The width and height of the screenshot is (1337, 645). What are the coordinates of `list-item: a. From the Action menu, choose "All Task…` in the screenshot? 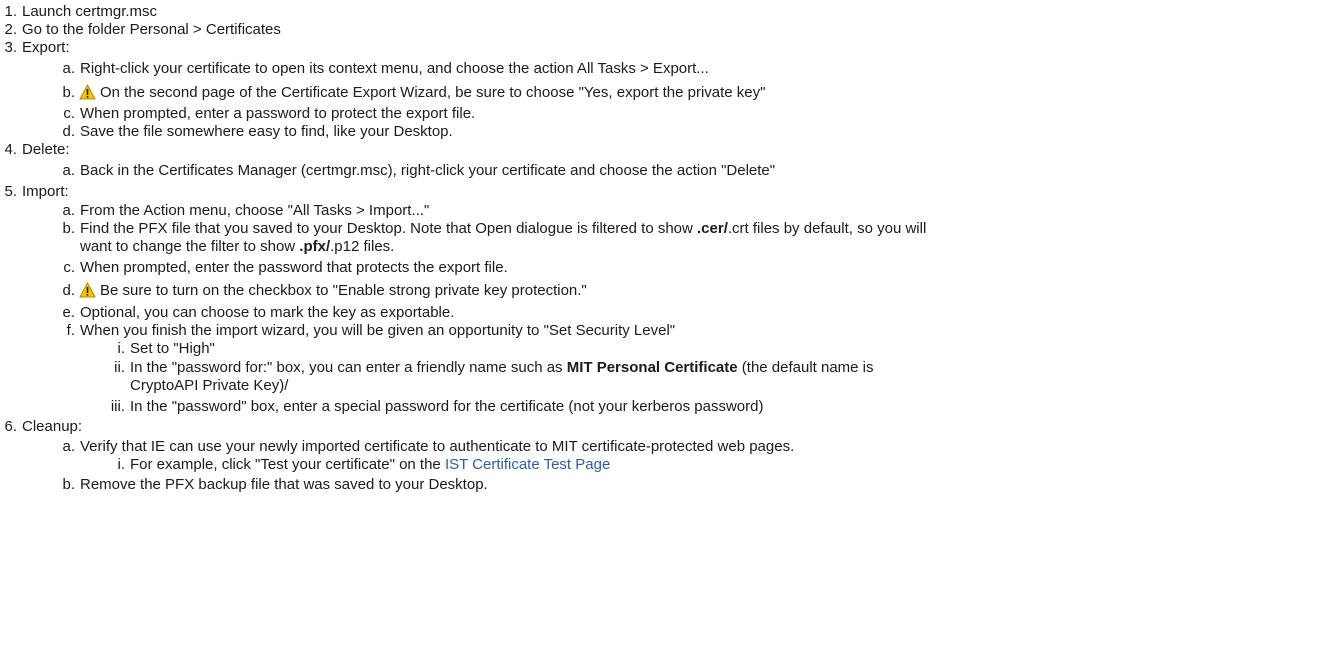 It's located at (214, 211).